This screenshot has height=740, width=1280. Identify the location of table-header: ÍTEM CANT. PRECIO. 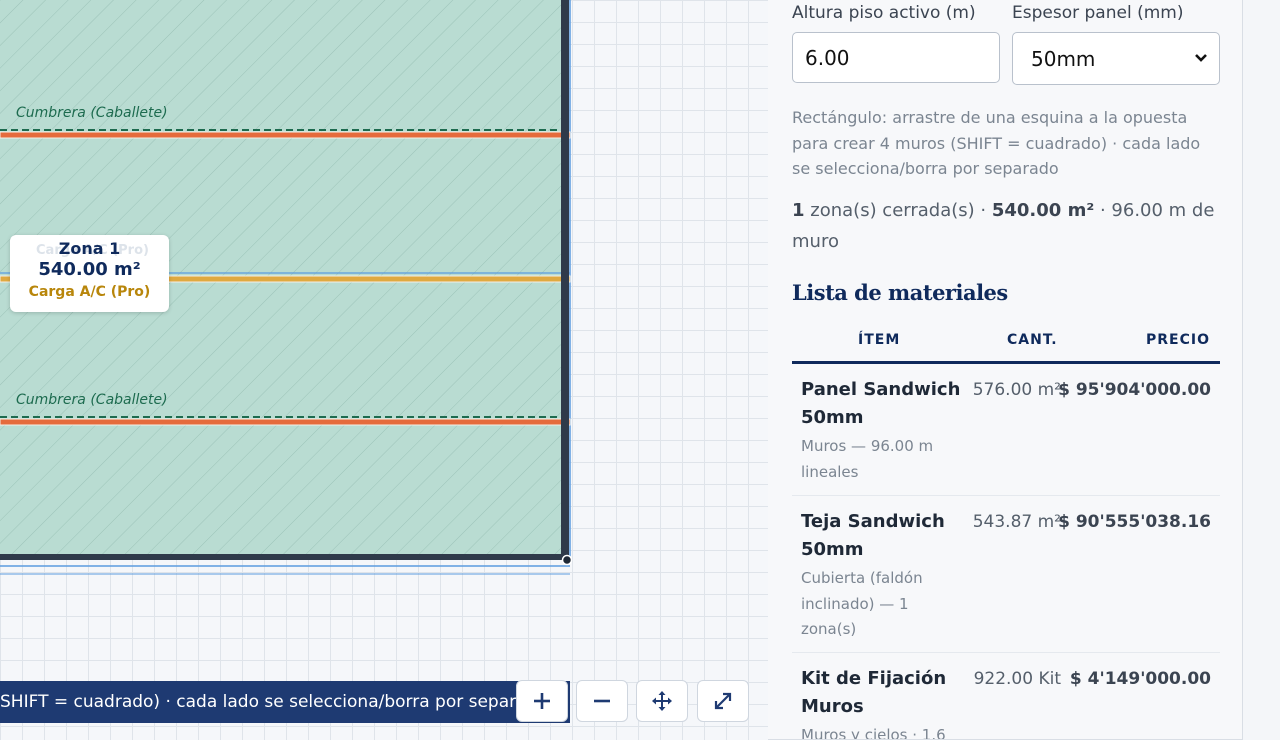
(1006, 344).